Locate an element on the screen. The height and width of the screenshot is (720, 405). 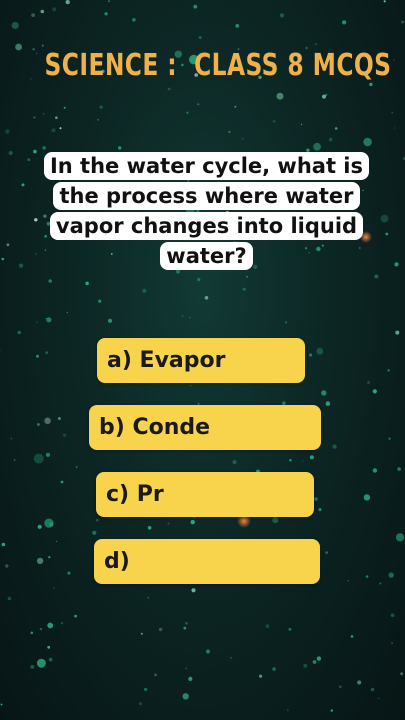
option-a-button: a) Evapor is located at coordinates (201, 360).